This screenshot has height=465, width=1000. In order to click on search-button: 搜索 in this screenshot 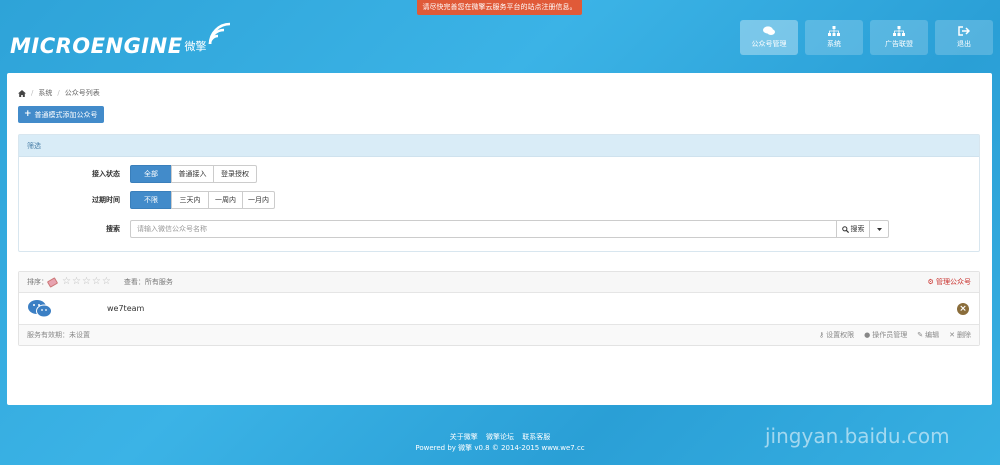, I will do `click(853, 229)`.